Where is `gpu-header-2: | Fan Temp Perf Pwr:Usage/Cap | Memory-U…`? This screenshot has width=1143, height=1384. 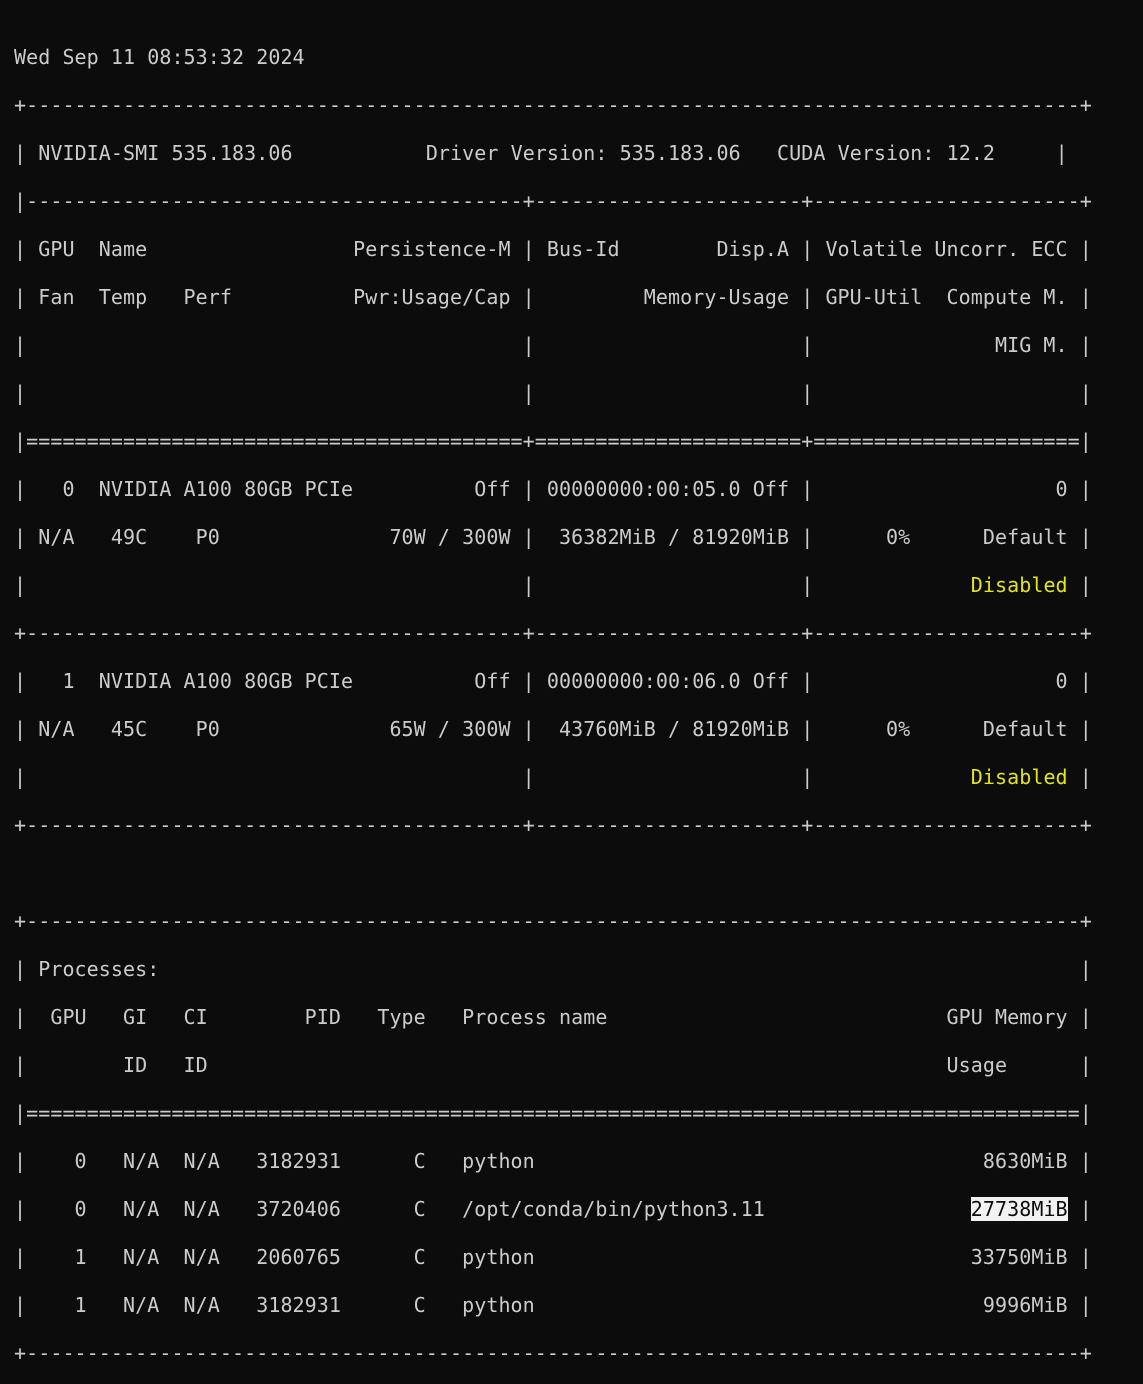
gpu-header-2: | Fan Temp Perf Pwr:Usage/Cap | Memory-U… is located at coordinates (553, 297).